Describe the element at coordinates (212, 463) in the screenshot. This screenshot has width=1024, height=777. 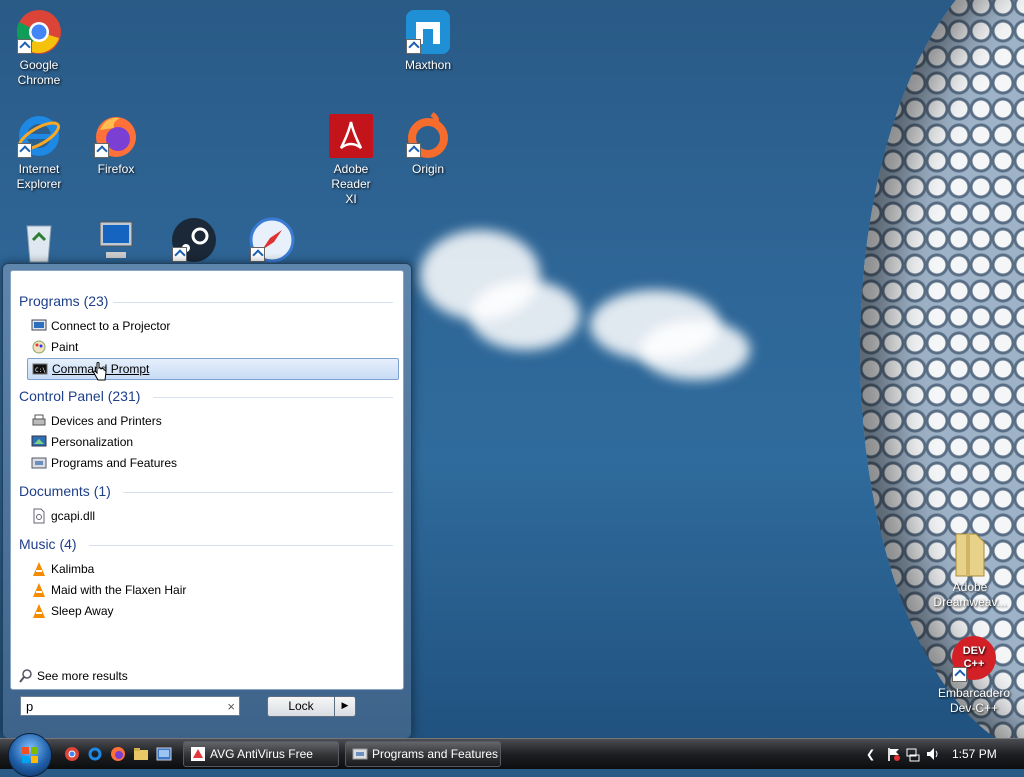
I see `result-programs-features: Programs and Features` at that location.